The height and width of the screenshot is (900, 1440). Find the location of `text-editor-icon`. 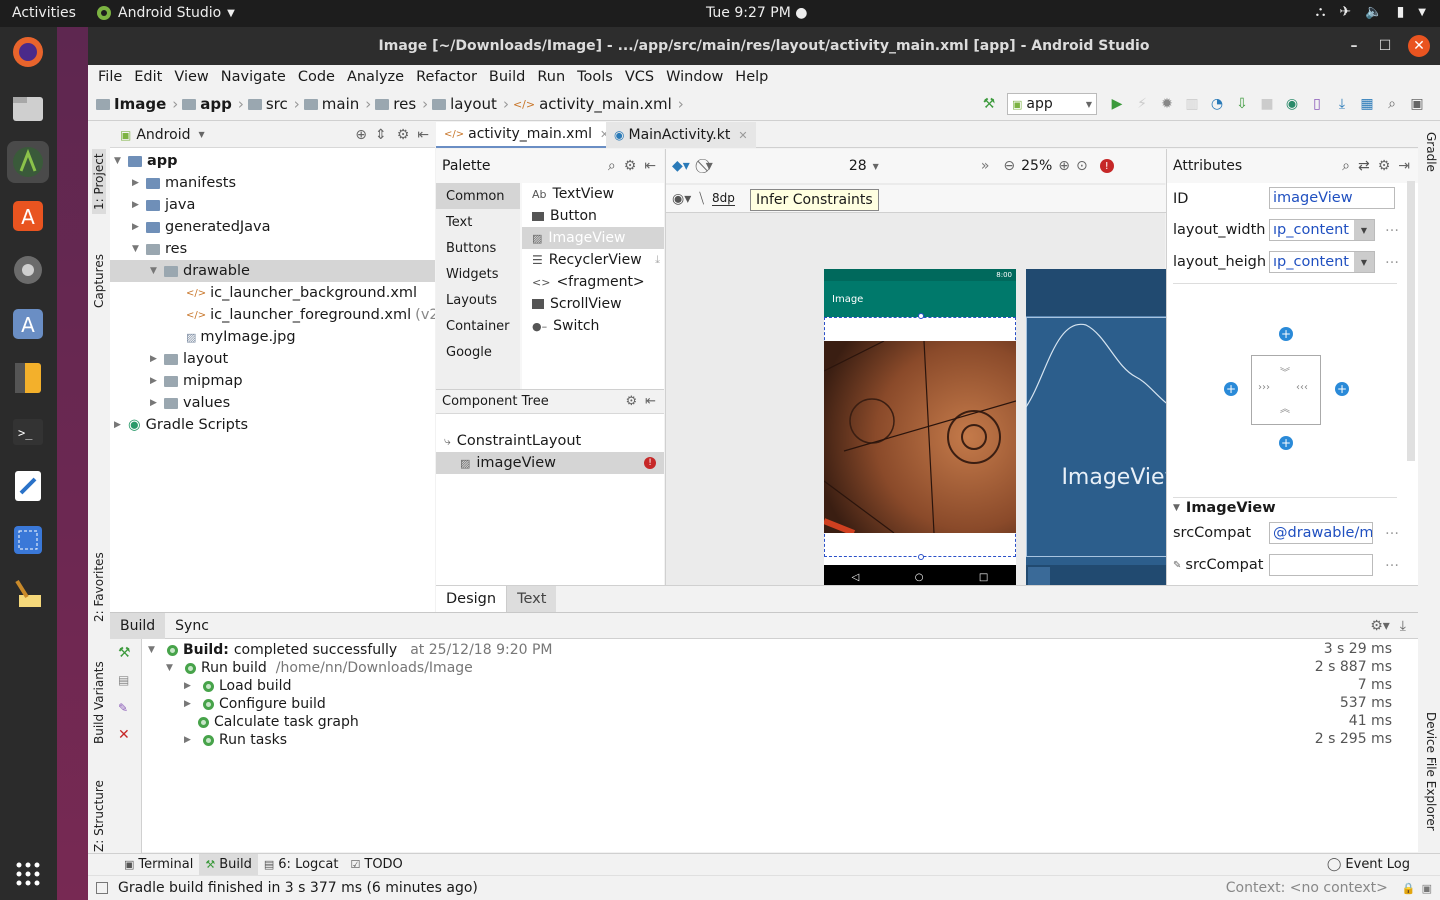

text-editor-icon is located at coordinates (28, 486).